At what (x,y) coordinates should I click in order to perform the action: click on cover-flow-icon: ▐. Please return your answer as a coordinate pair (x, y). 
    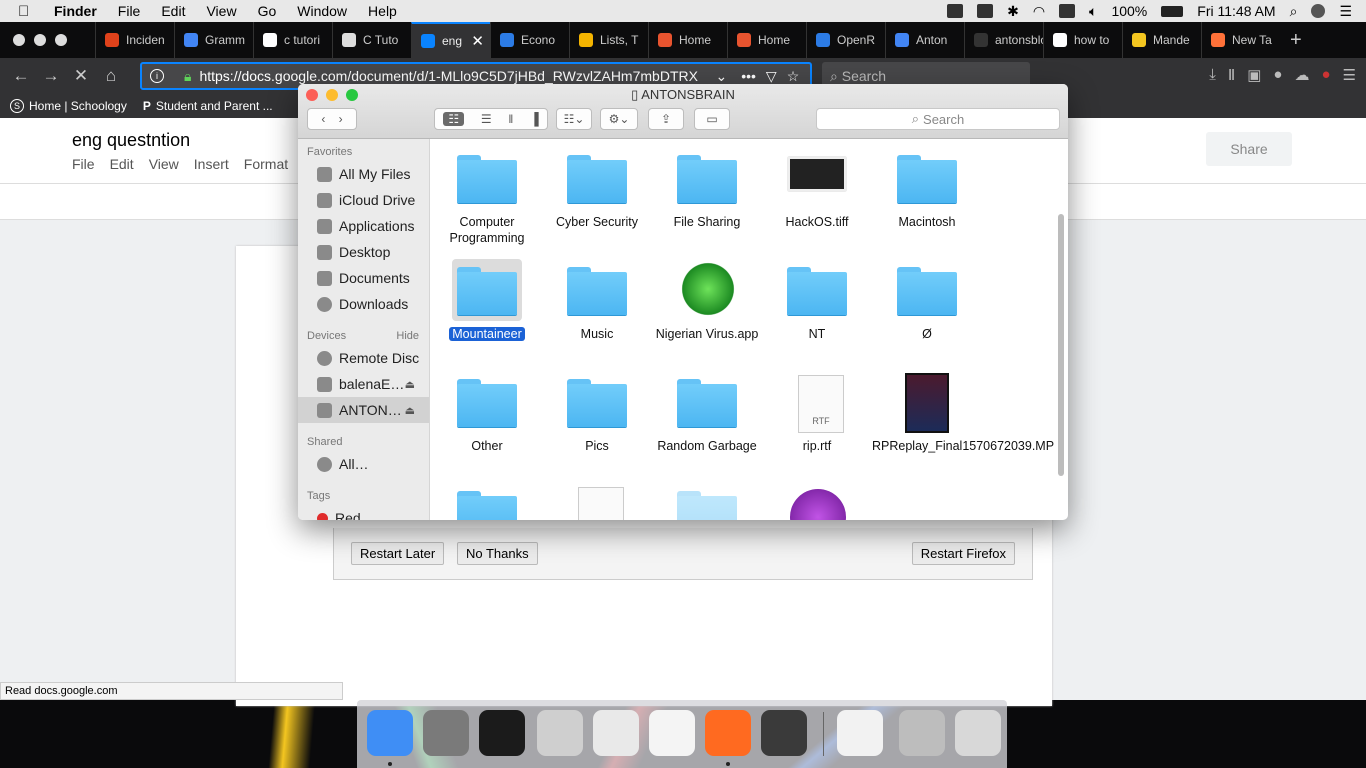
    Looking at the image, I should click on (534, 119).